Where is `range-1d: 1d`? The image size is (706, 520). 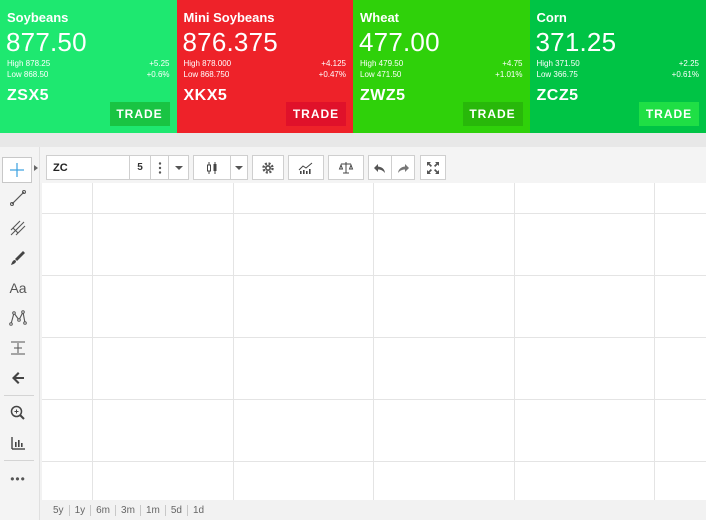
range-1d: 1d is located at coordinates (198, 510).